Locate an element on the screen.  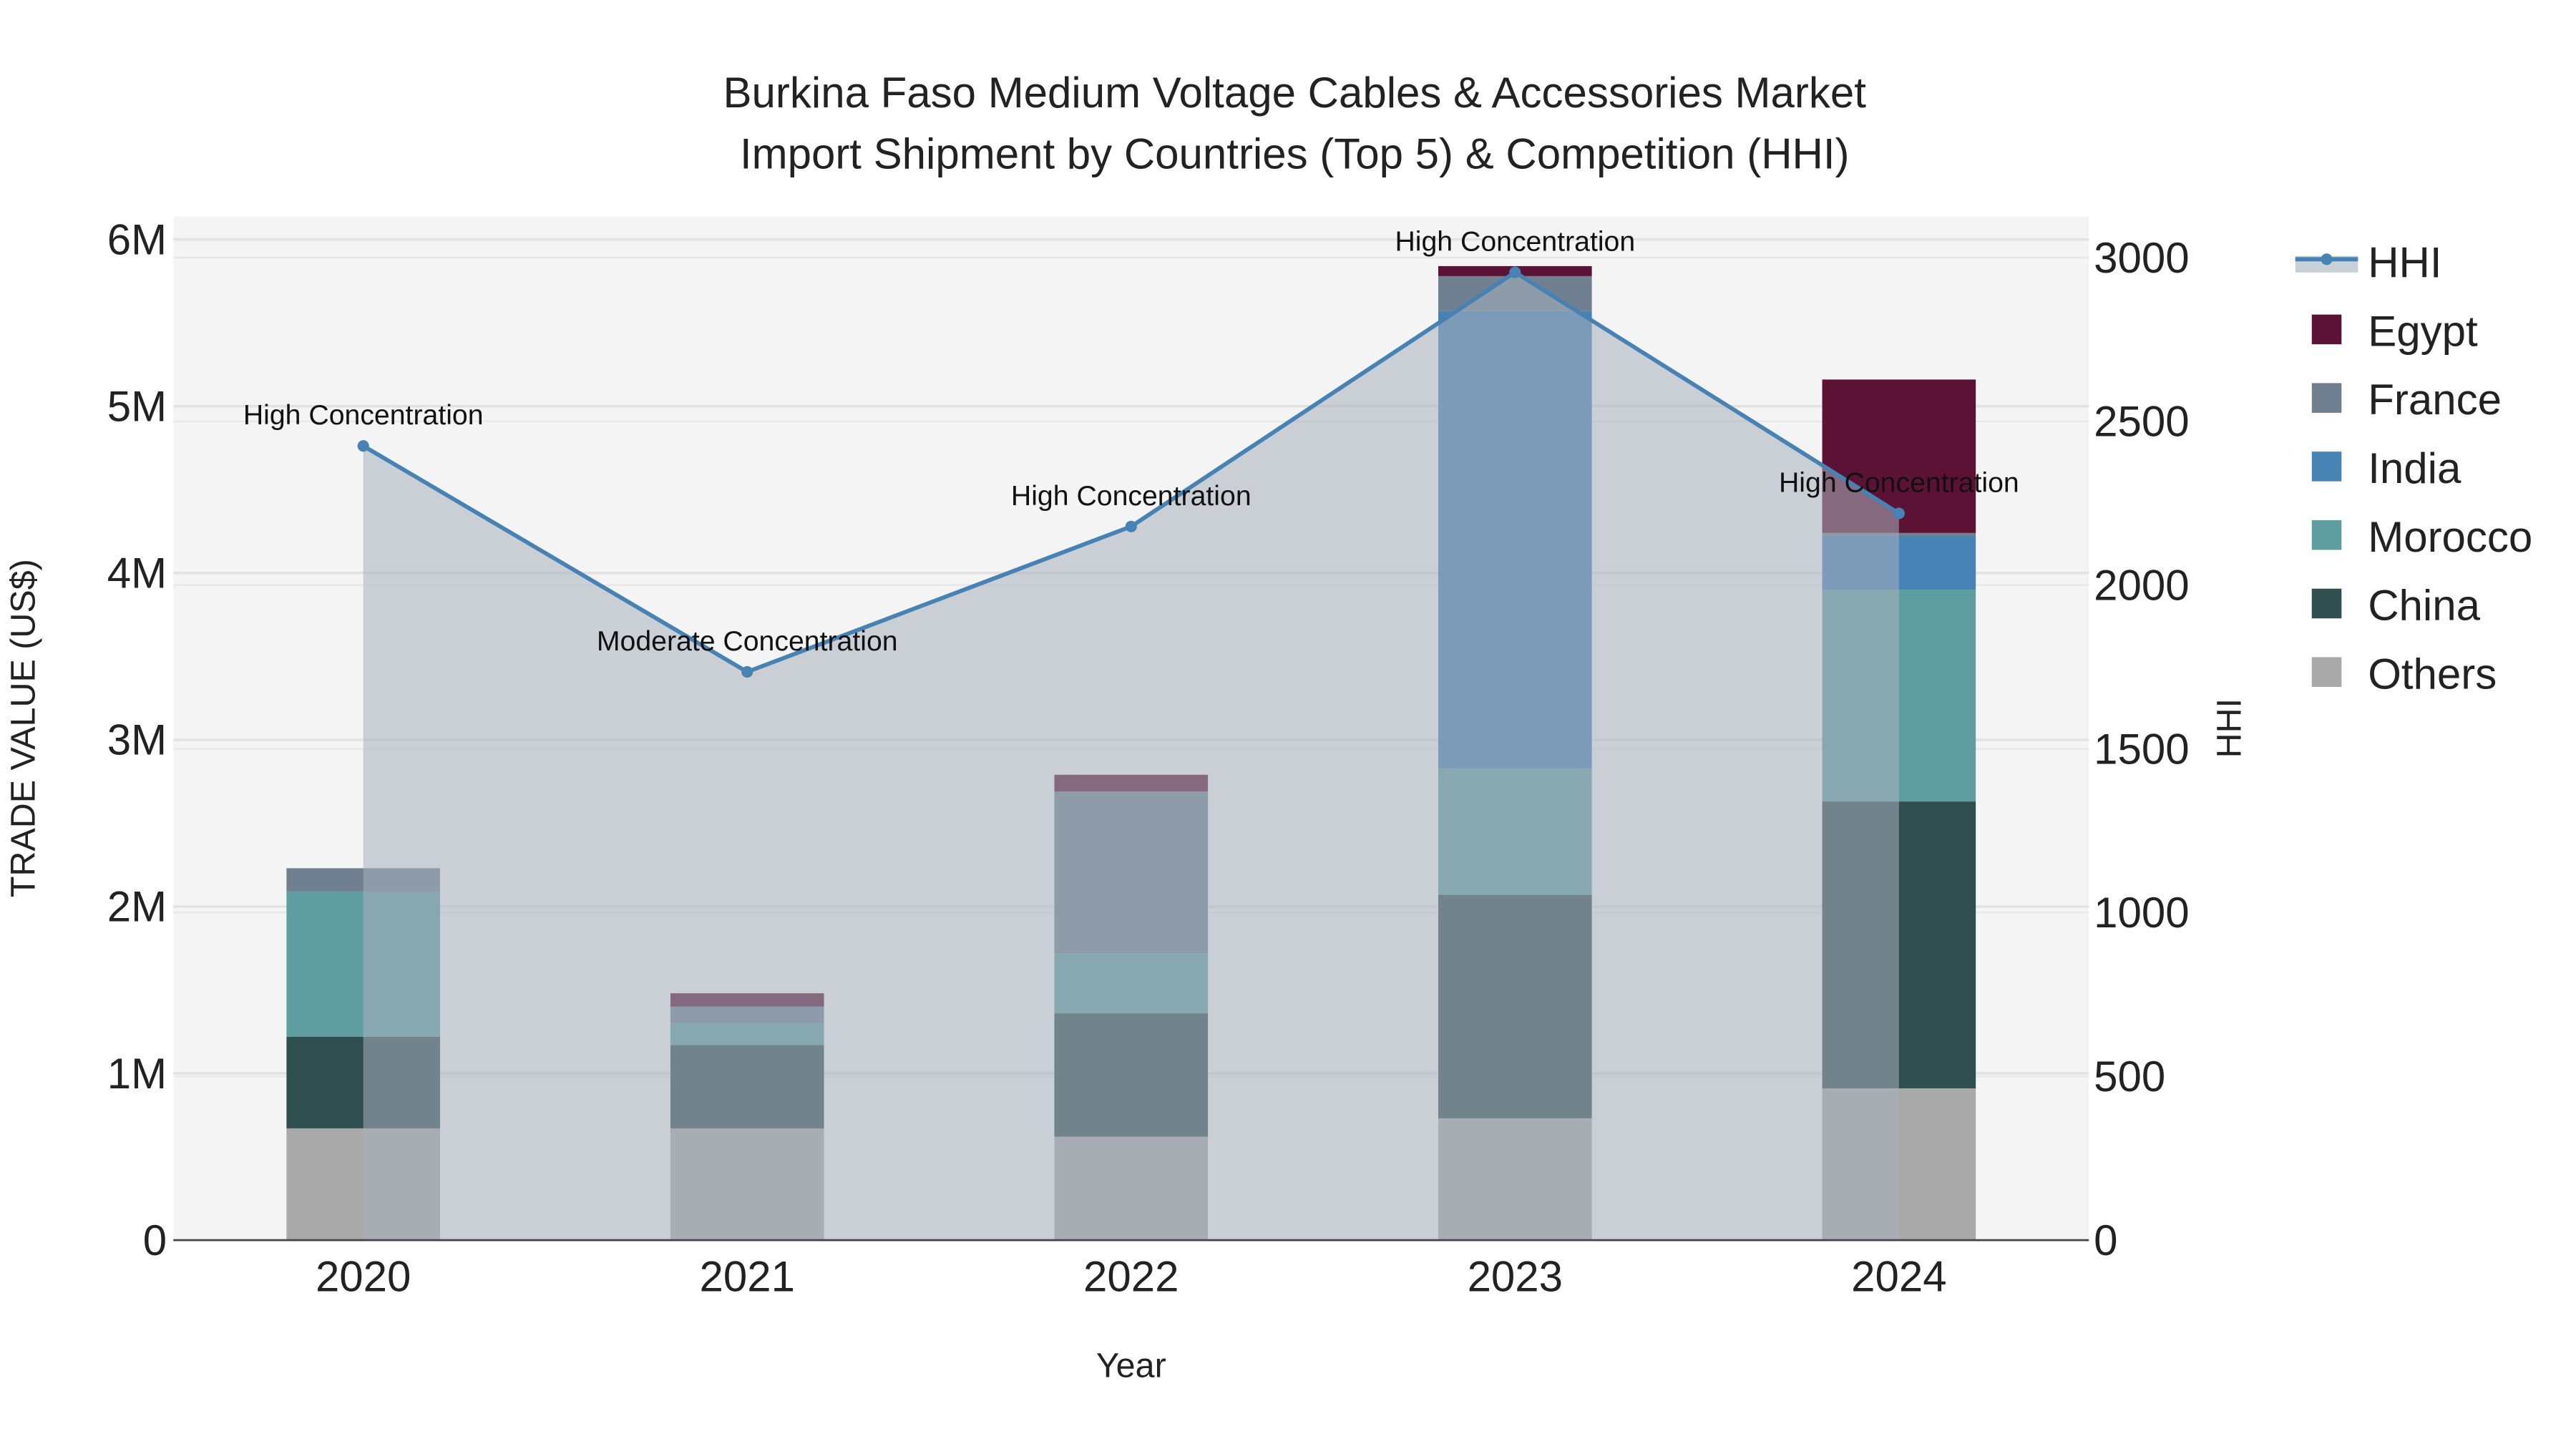
y-tick-label: 3M is located at coordinates (137, 740).